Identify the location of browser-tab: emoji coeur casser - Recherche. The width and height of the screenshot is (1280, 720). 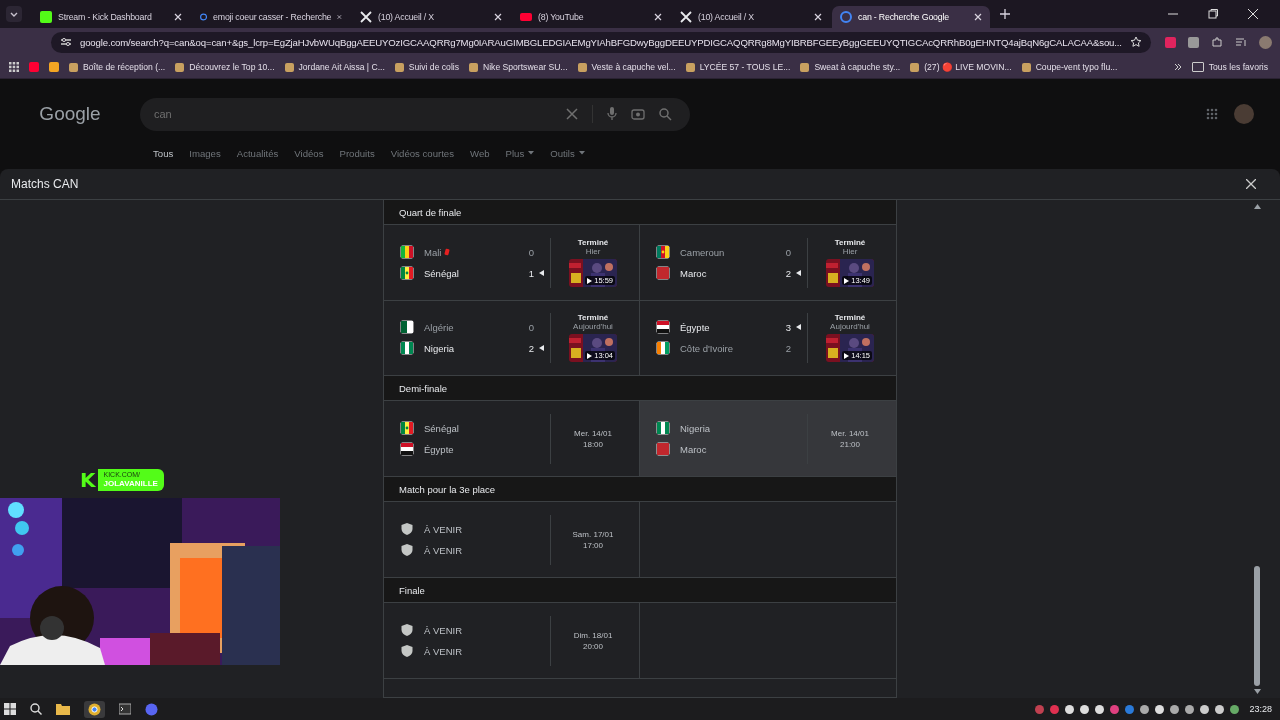
(271, 17).